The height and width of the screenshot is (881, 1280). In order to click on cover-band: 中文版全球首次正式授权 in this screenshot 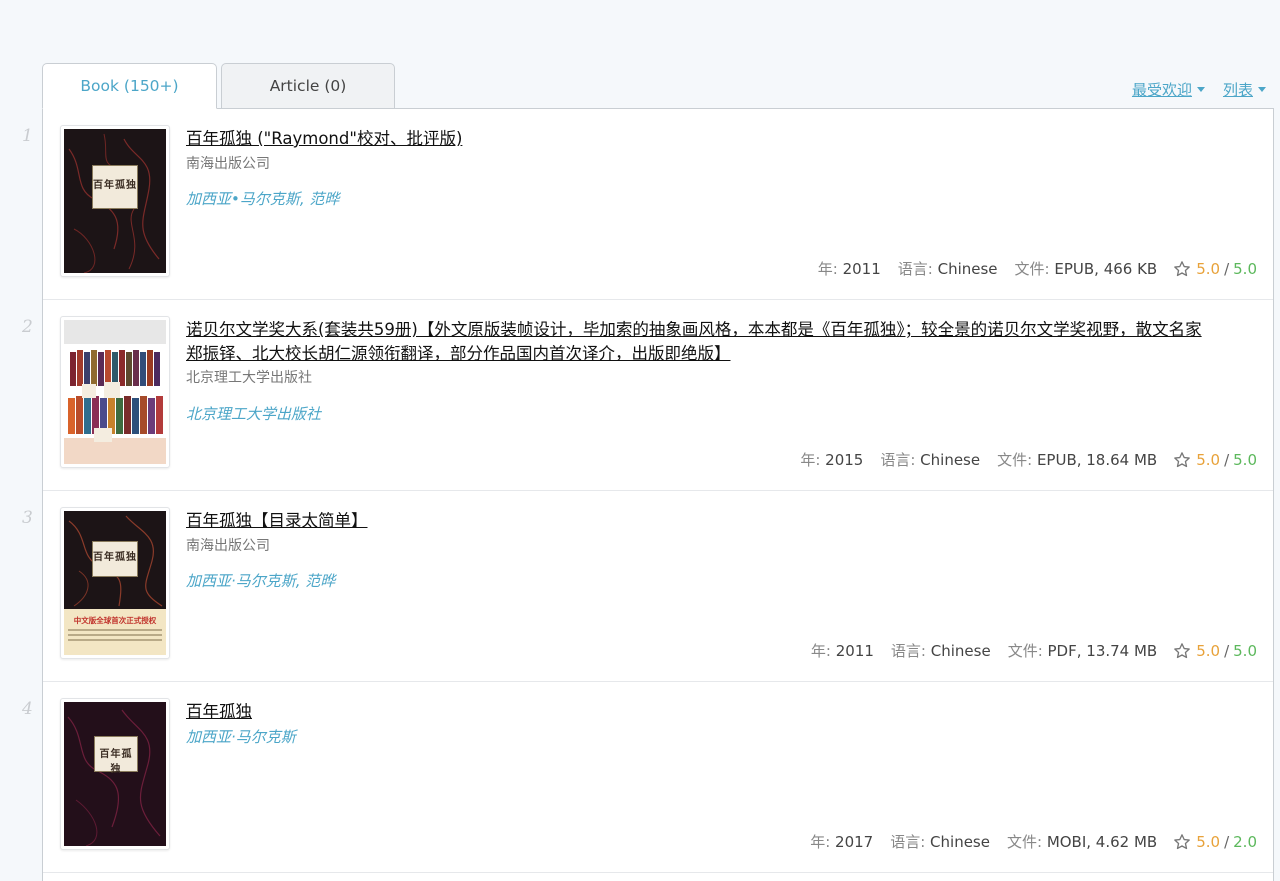, I will do `click(115, 632)`.